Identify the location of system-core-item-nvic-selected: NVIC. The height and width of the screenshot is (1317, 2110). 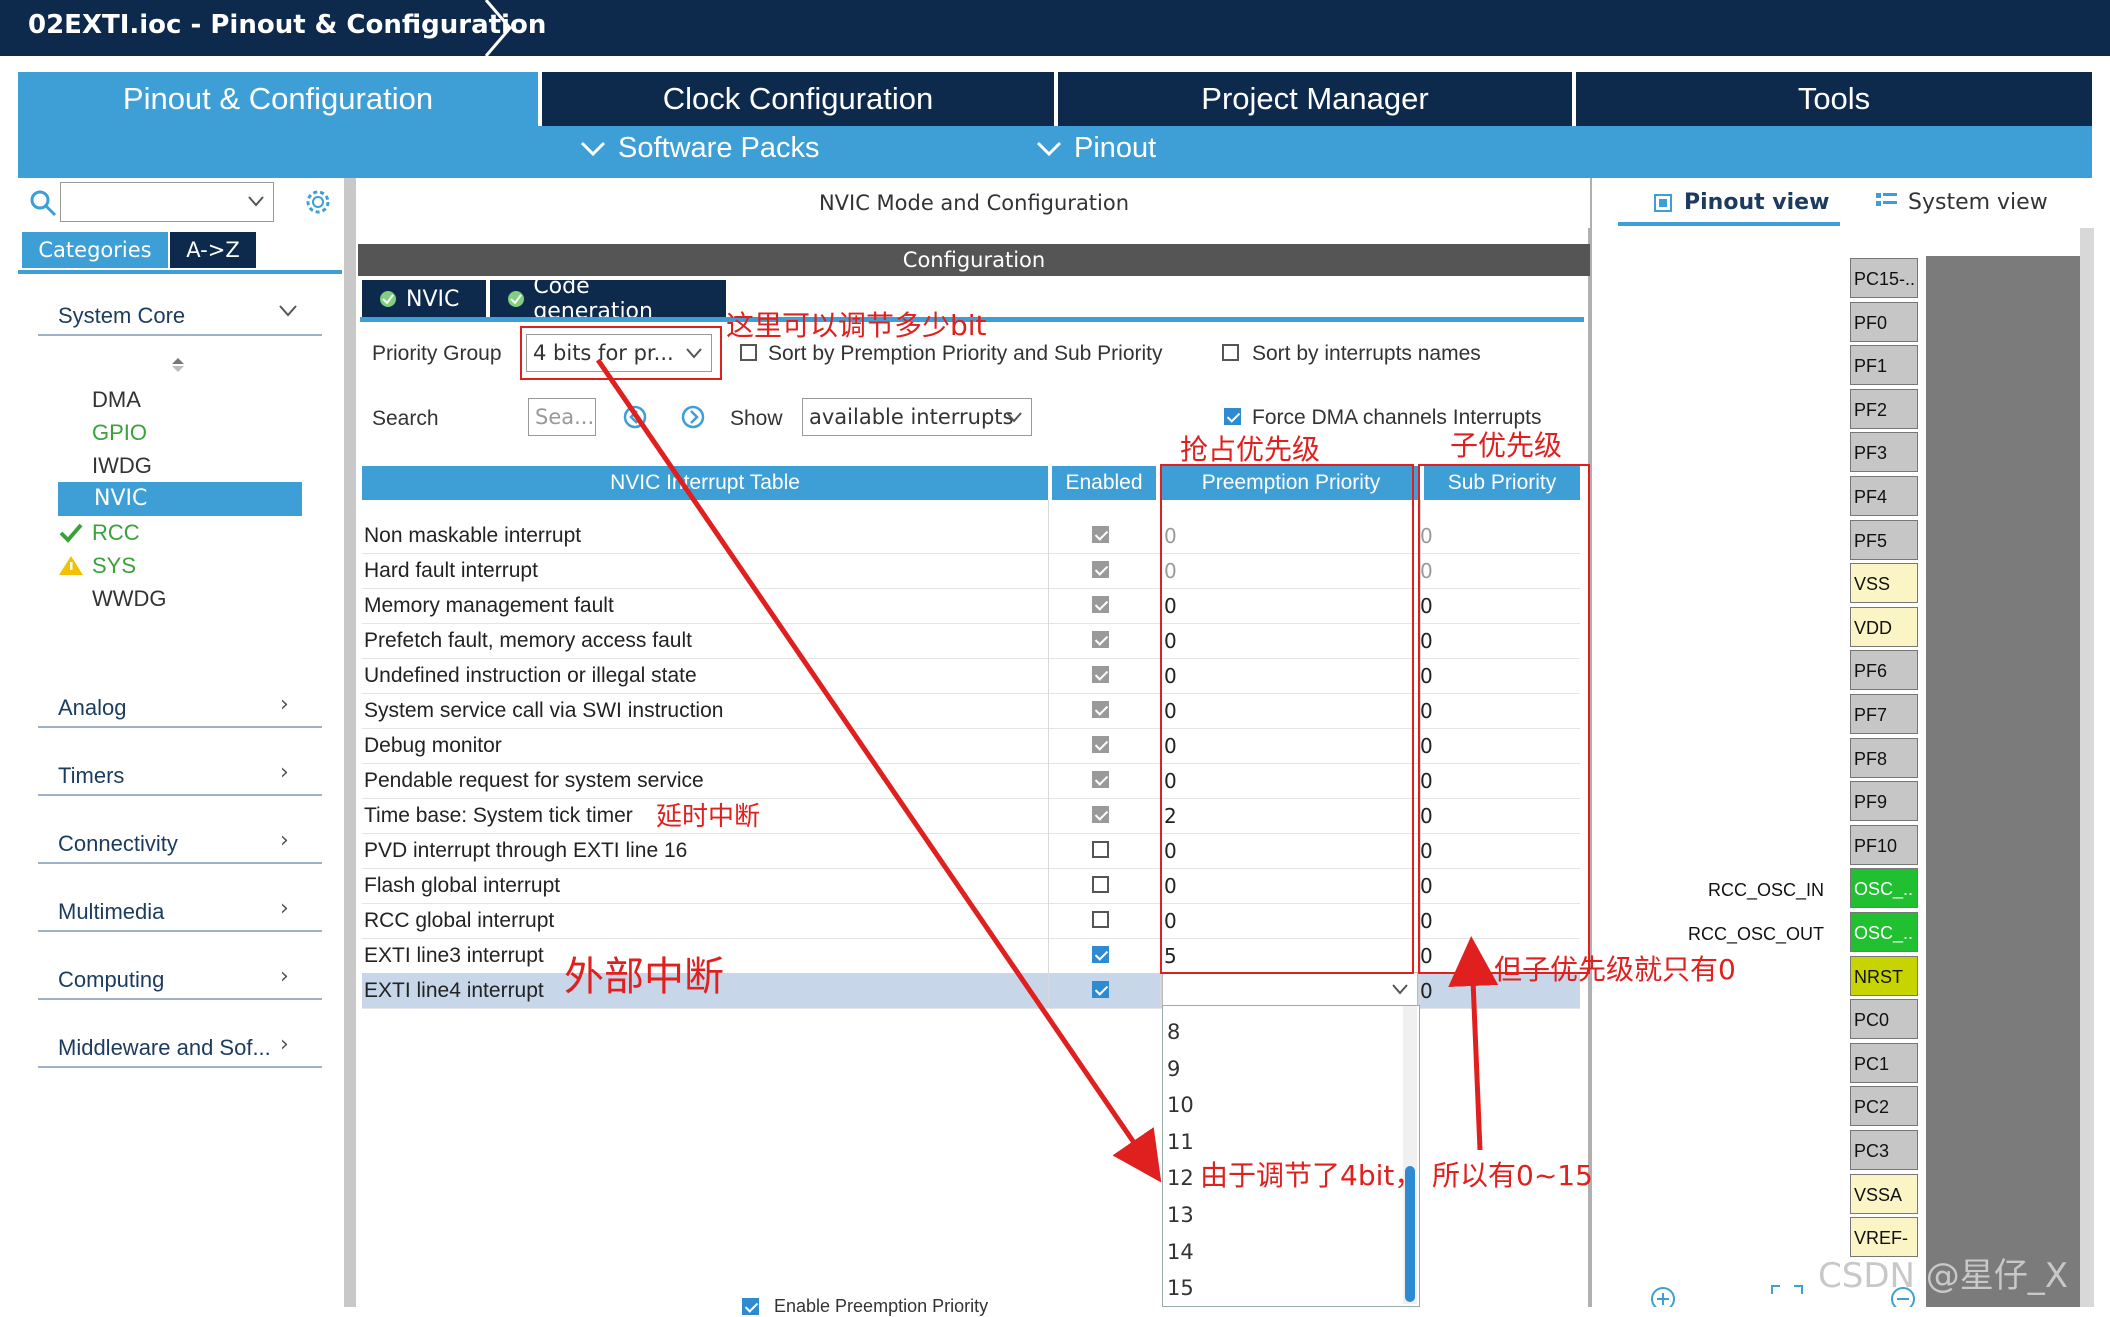
(180, 499).